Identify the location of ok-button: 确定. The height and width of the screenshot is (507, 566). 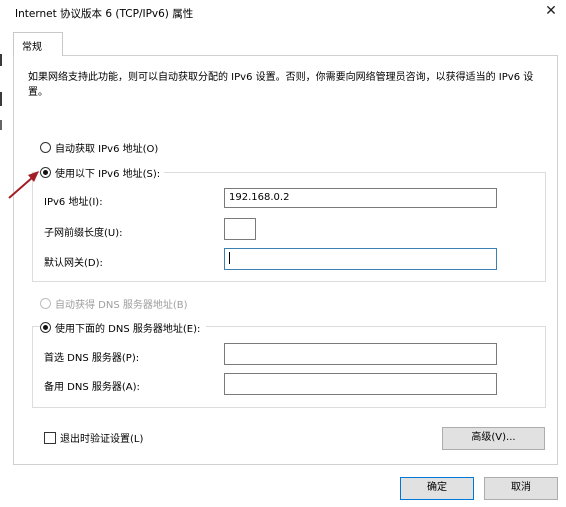
(437, 488).